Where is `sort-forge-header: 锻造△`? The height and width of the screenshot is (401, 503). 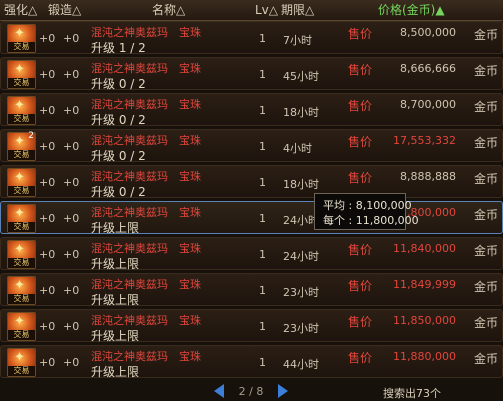 sort-forge-header: 锻造△ is located at coordinates (64, 10).